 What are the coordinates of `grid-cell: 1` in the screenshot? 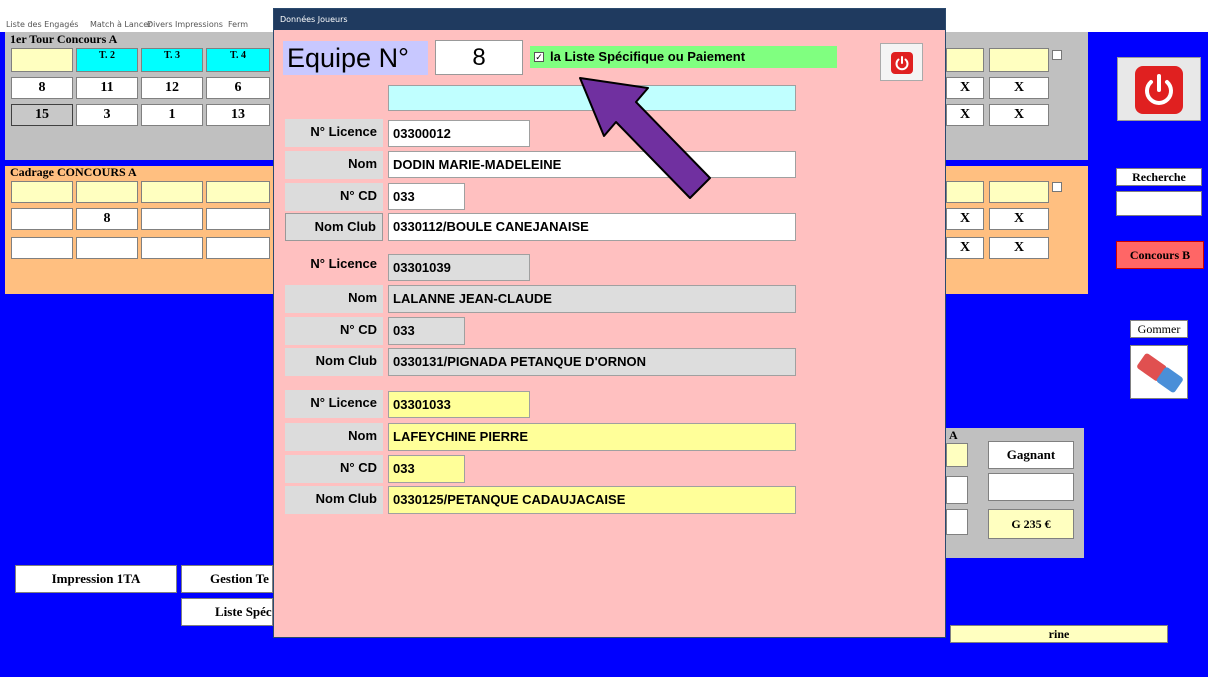 It's located at (172, 115).